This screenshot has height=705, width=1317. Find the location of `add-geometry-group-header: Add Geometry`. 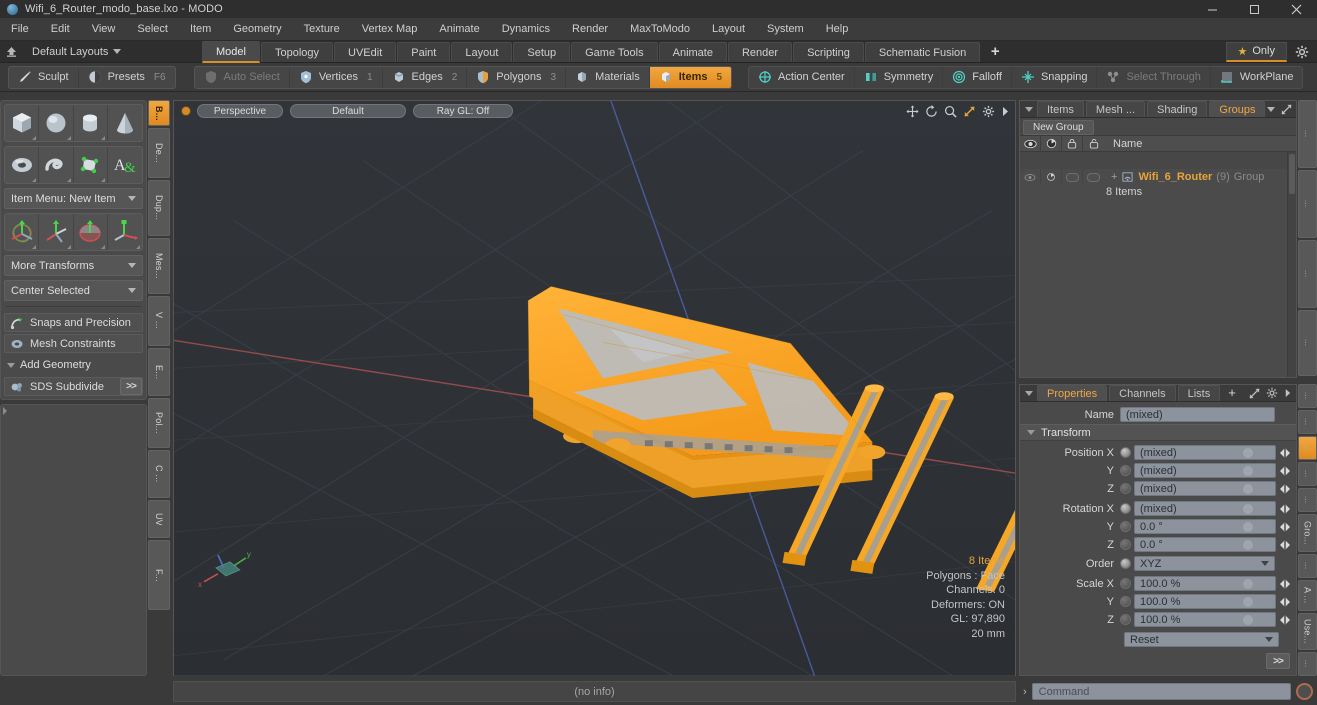

add-geometry-group-header: Add Geometry is located at coordinates (73, 365).